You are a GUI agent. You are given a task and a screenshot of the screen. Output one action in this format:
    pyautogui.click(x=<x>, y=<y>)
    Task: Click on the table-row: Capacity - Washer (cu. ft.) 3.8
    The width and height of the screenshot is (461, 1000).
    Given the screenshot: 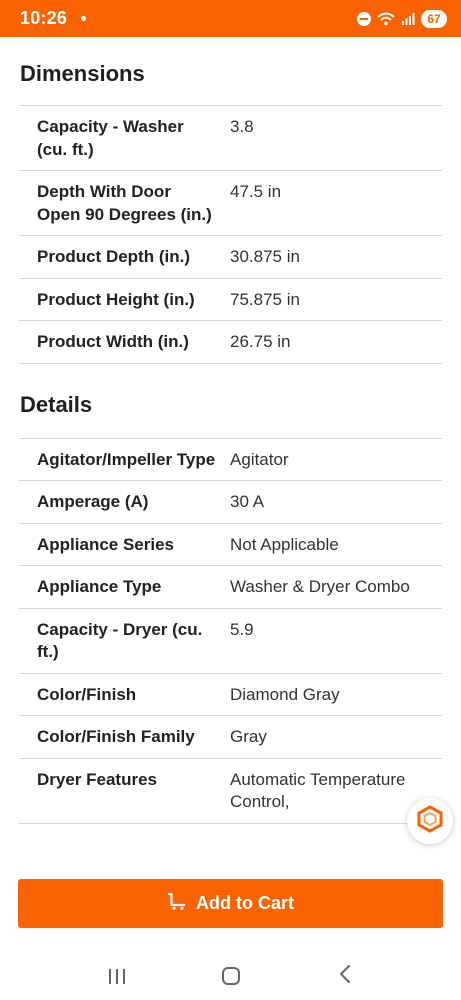 What is the action you would take?
    pyautogui.click(x=230, y=138)
    